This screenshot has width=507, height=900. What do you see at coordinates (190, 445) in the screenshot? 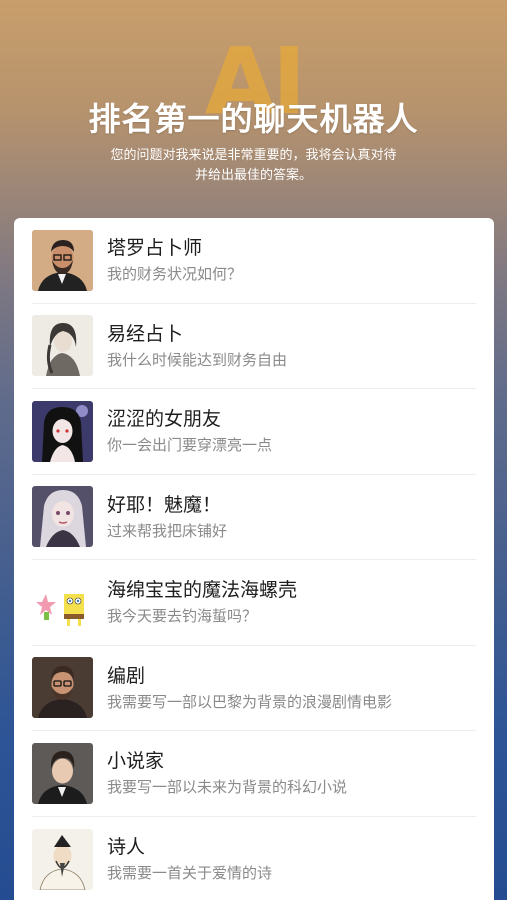
I see `bot-prompt: 你一会出门要穿漂亮一点` at bounding box center [190, 445].